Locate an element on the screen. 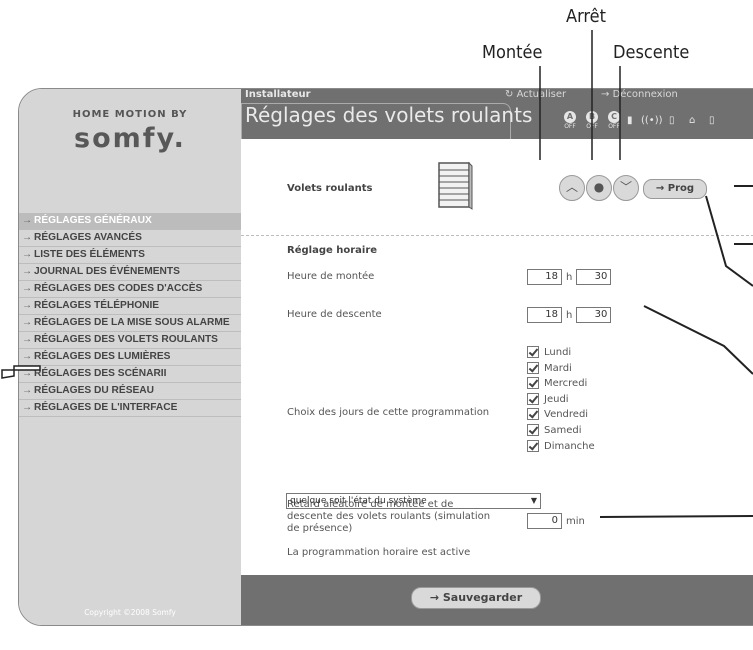 This screenshot has height=650, width=753. roller-shutter-icon is located at coordinates (455, 185).